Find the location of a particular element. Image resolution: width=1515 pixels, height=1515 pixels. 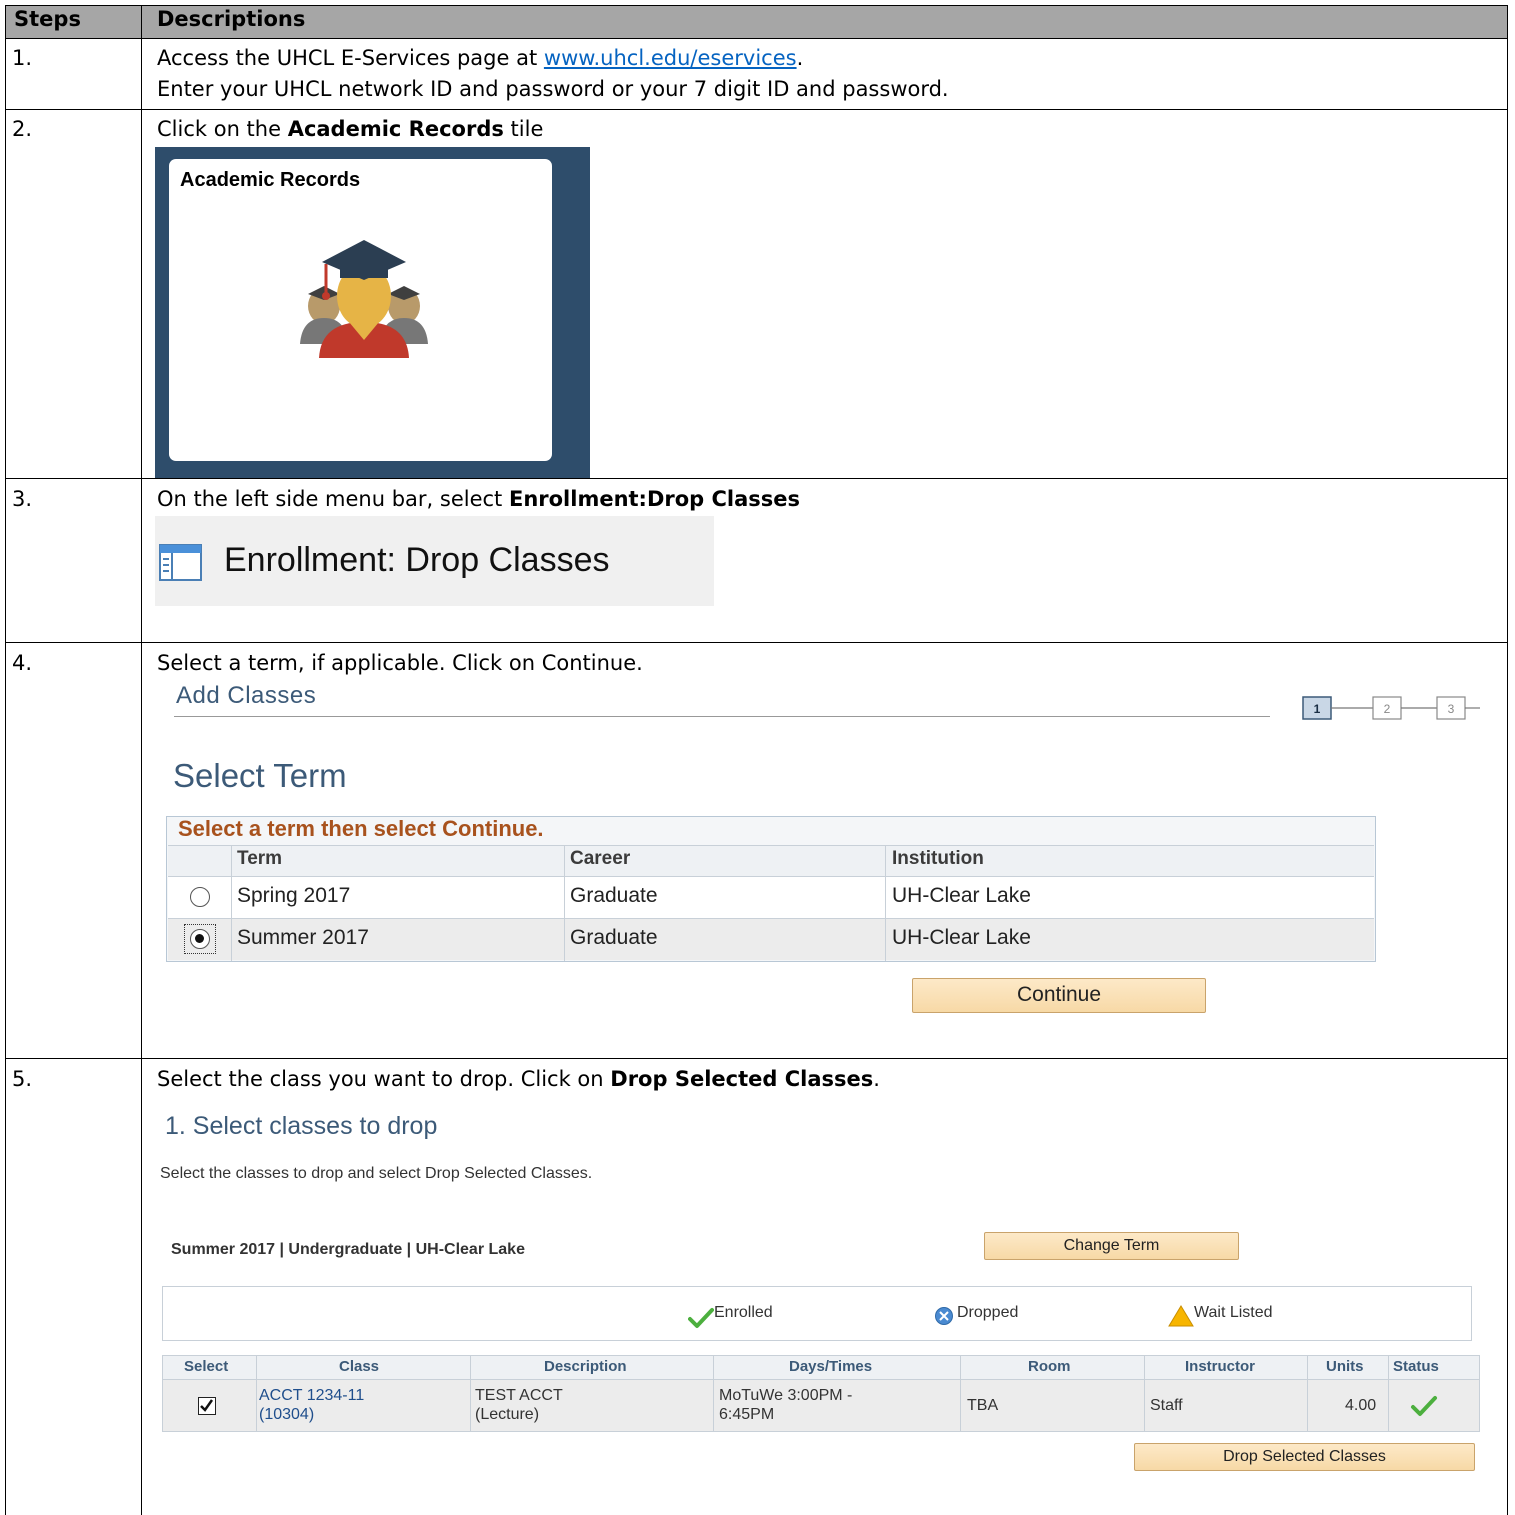

legend-enrolled: Enrolled is located at coordinates (743, 1312).